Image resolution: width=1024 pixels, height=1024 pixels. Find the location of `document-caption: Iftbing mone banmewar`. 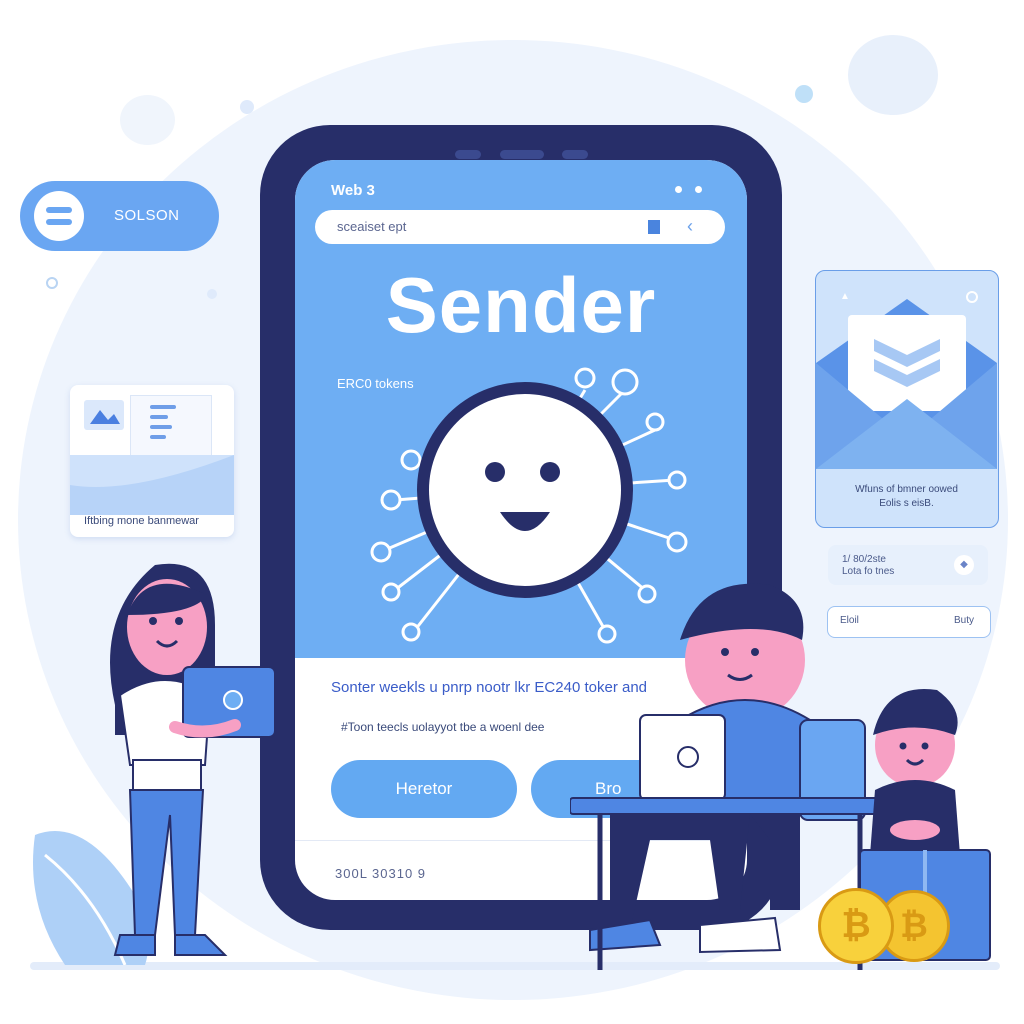

document-caption: Iftbing mone banmewar is located at coordinates (141, 521).